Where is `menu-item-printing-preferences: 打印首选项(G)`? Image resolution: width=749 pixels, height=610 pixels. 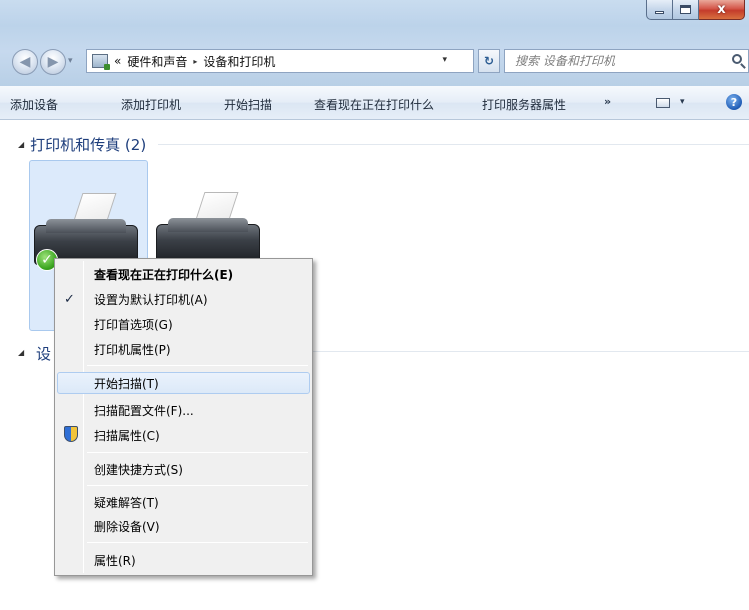
menu-item-printing-preferences: 打印首选项(G) is located at coordinates (183, 324).